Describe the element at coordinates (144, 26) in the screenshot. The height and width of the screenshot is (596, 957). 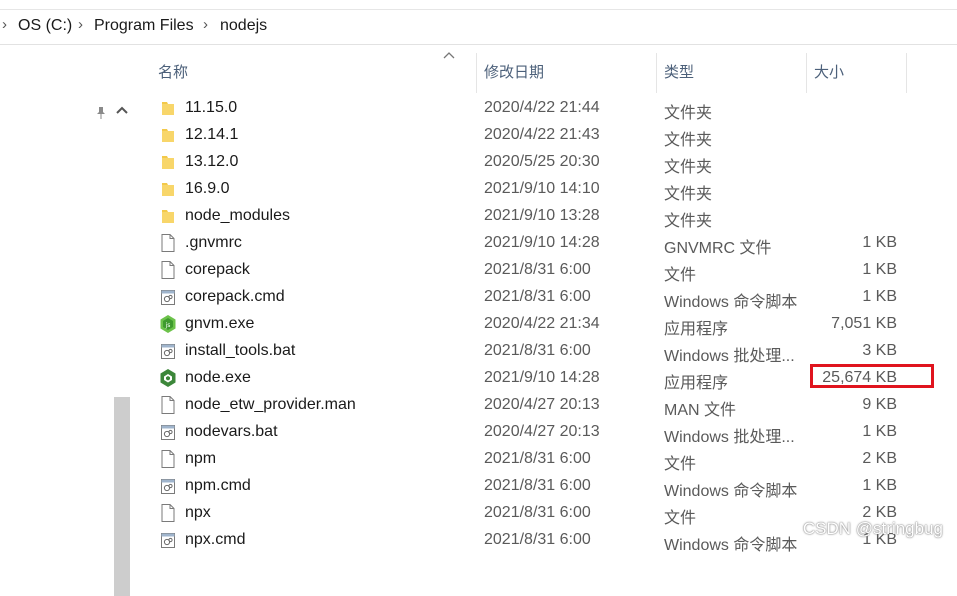
I see `breadcrumb-item-program-files: Program Files` at that location.